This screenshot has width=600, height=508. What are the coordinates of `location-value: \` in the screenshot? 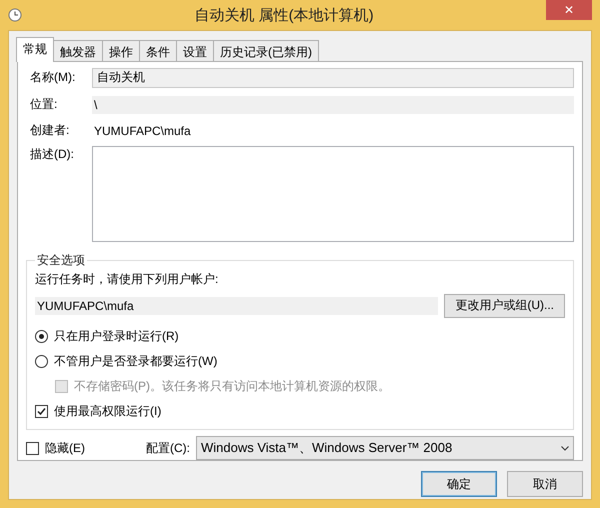 It's located at (333, 105).